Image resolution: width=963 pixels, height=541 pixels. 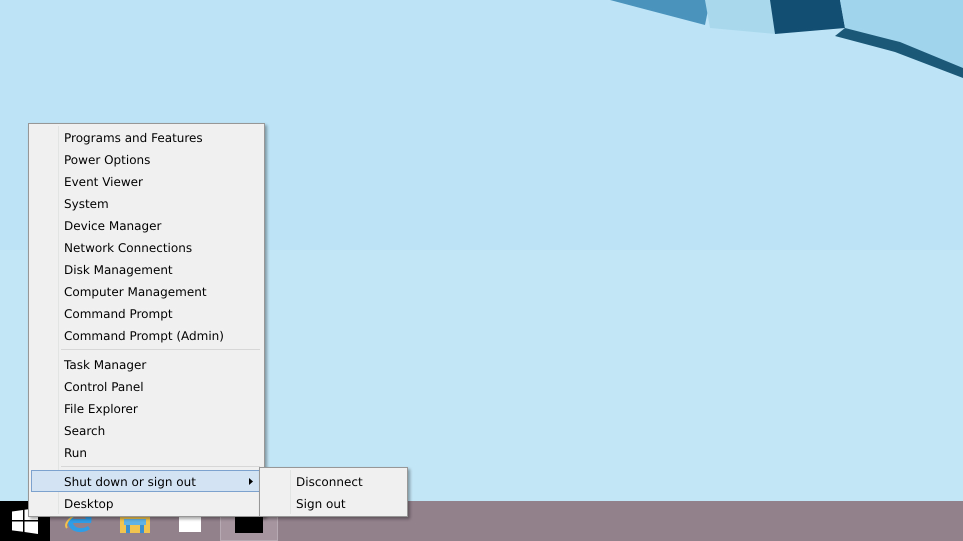 I want to click on menu-item: Run, so click(x=146, y=452).